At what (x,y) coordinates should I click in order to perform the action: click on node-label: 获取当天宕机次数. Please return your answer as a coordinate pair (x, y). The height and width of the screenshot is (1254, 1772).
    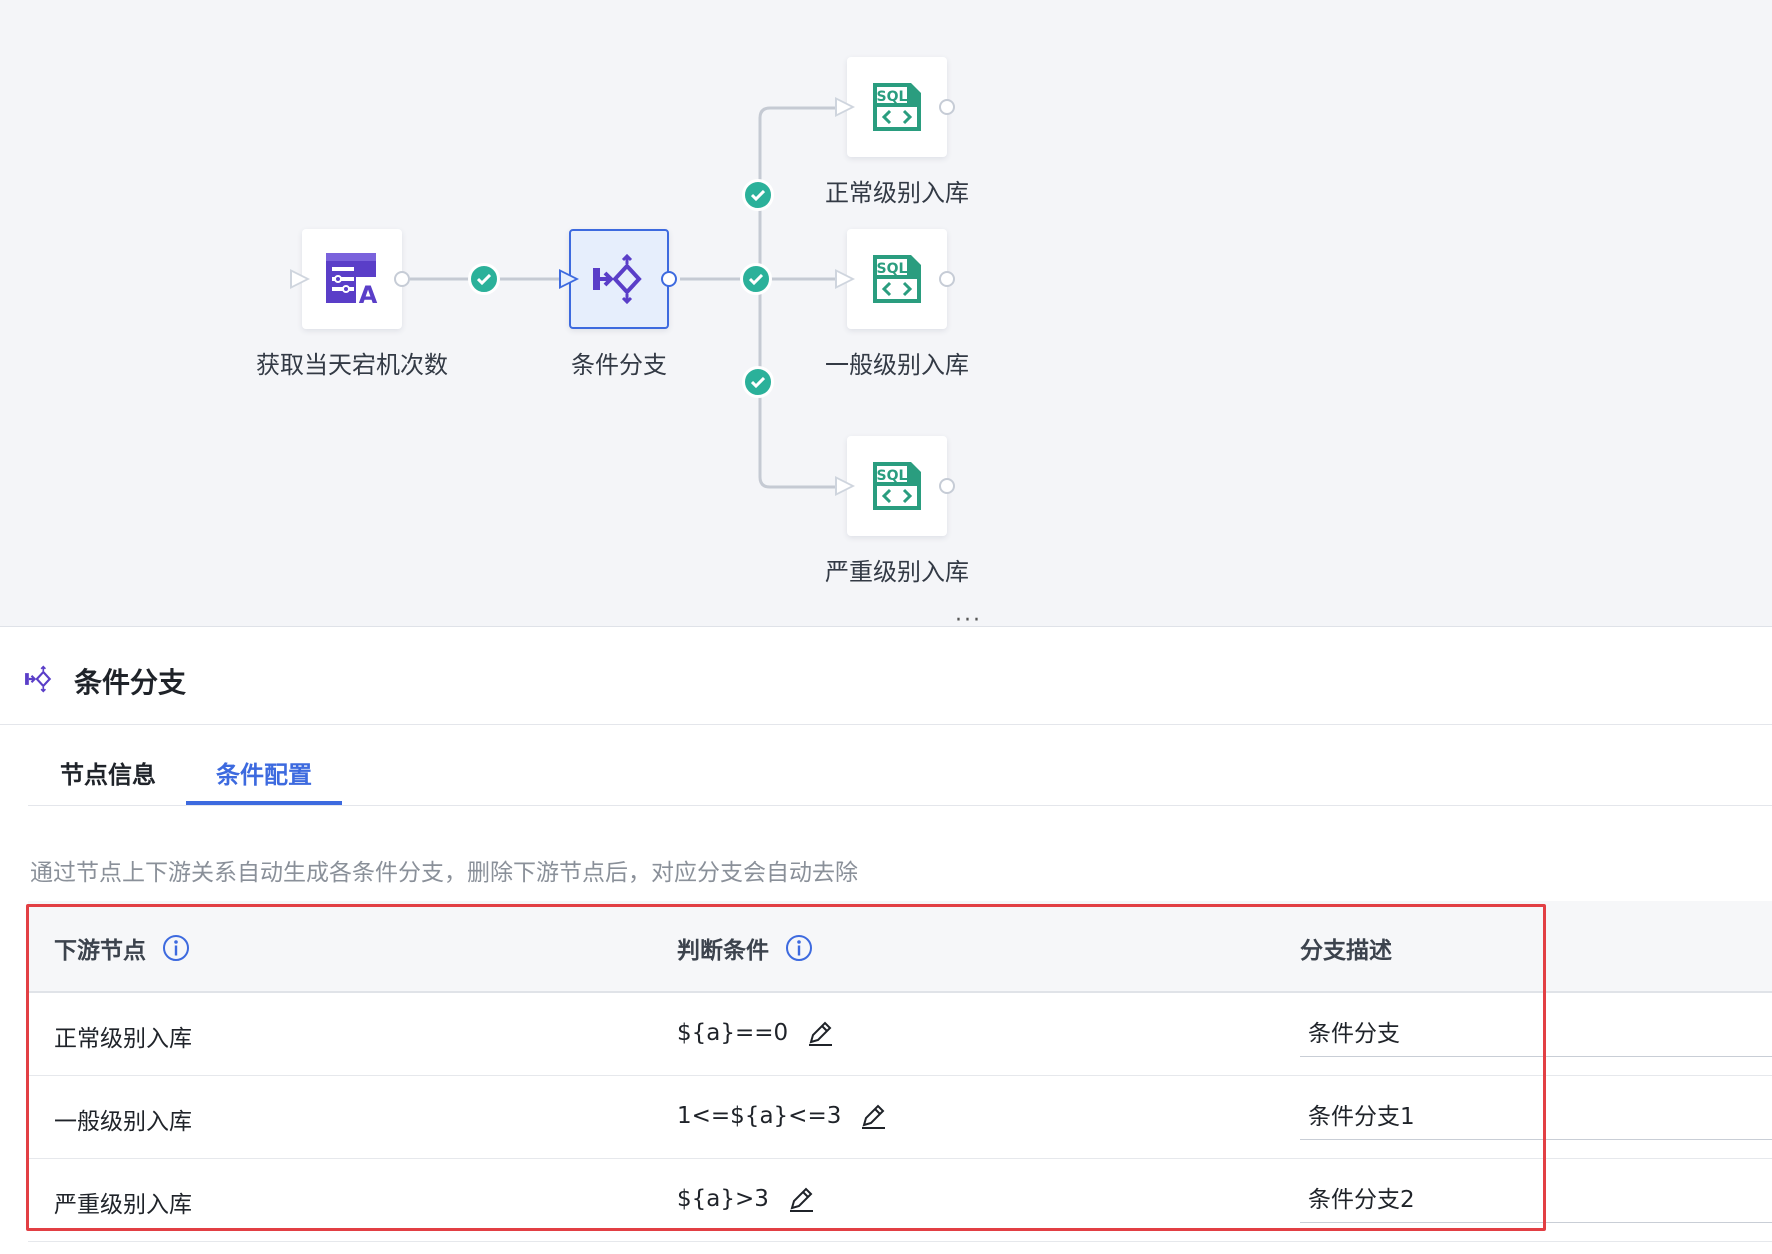
    Looking at the image, I should click on (352, 365).